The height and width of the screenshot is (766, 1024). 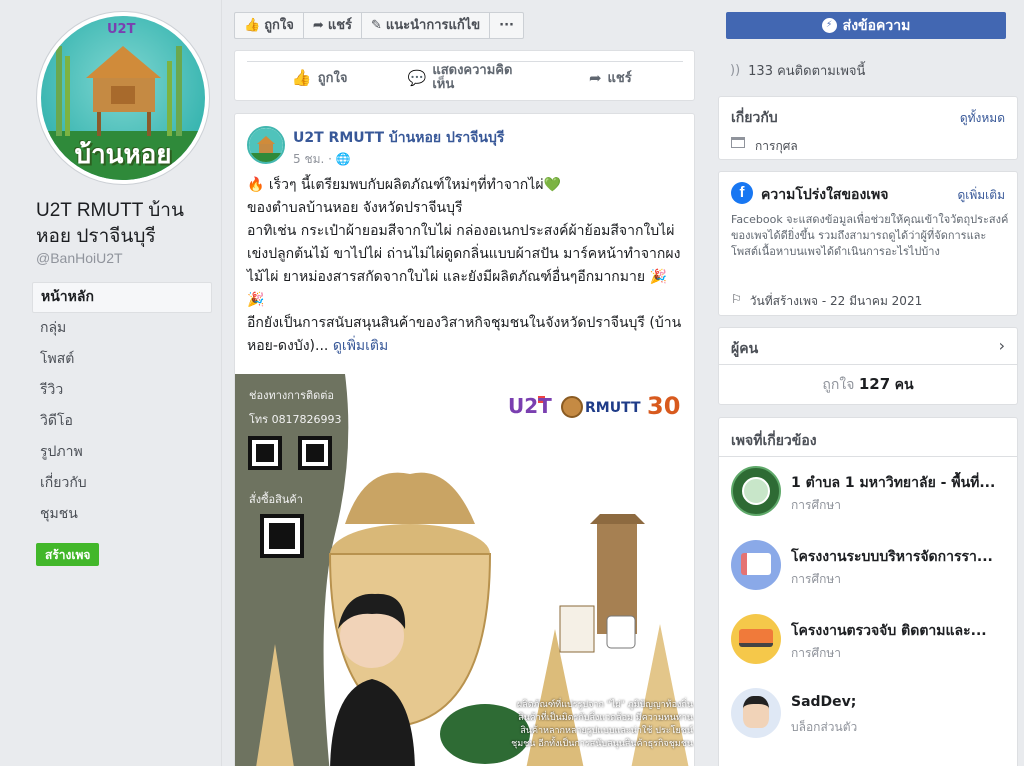 What do you see at coordinates (398, 138) in the screenshot?
I see `post-author-name: U2T RMUTT บ้านหอย ปราจีนบุรี` at bounding box center [398, 138].